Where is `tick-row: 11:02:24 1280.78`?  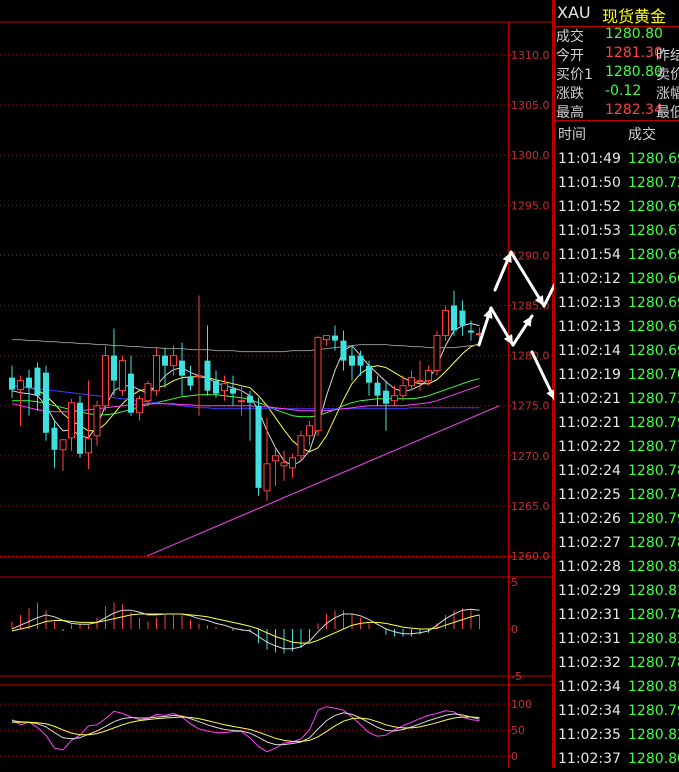 tick-row: 11:02:24 1280.78 is located at coordinates (617, 472).